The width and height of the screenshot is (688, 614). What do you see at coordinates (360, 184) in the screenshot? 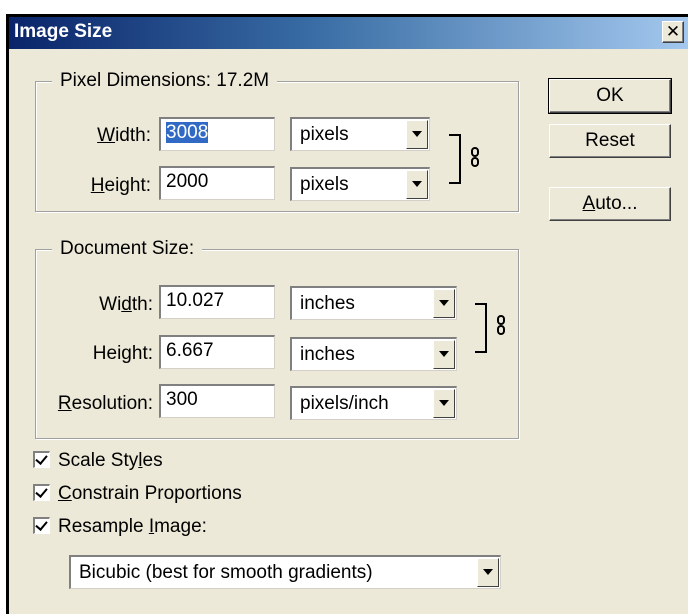
I see `pixel-height-unit-select: pixels` at bounding box center [360, 184].